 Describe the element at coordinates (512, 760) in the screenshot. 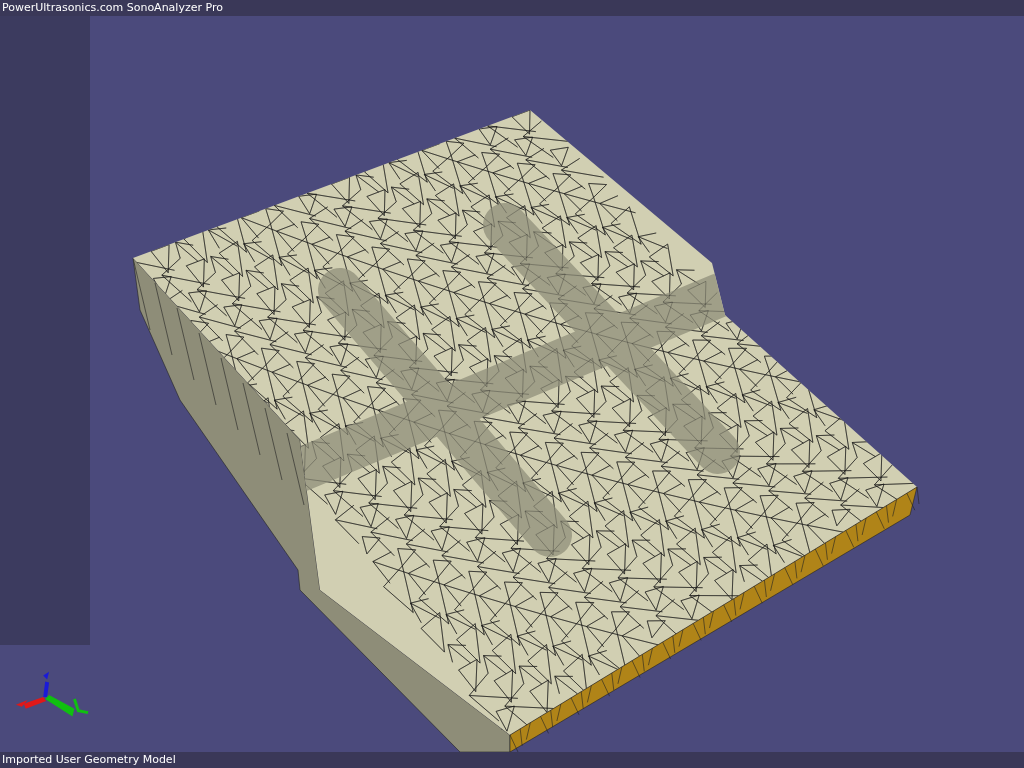

I see `status-text: Imported User Geometry Model` at that location.